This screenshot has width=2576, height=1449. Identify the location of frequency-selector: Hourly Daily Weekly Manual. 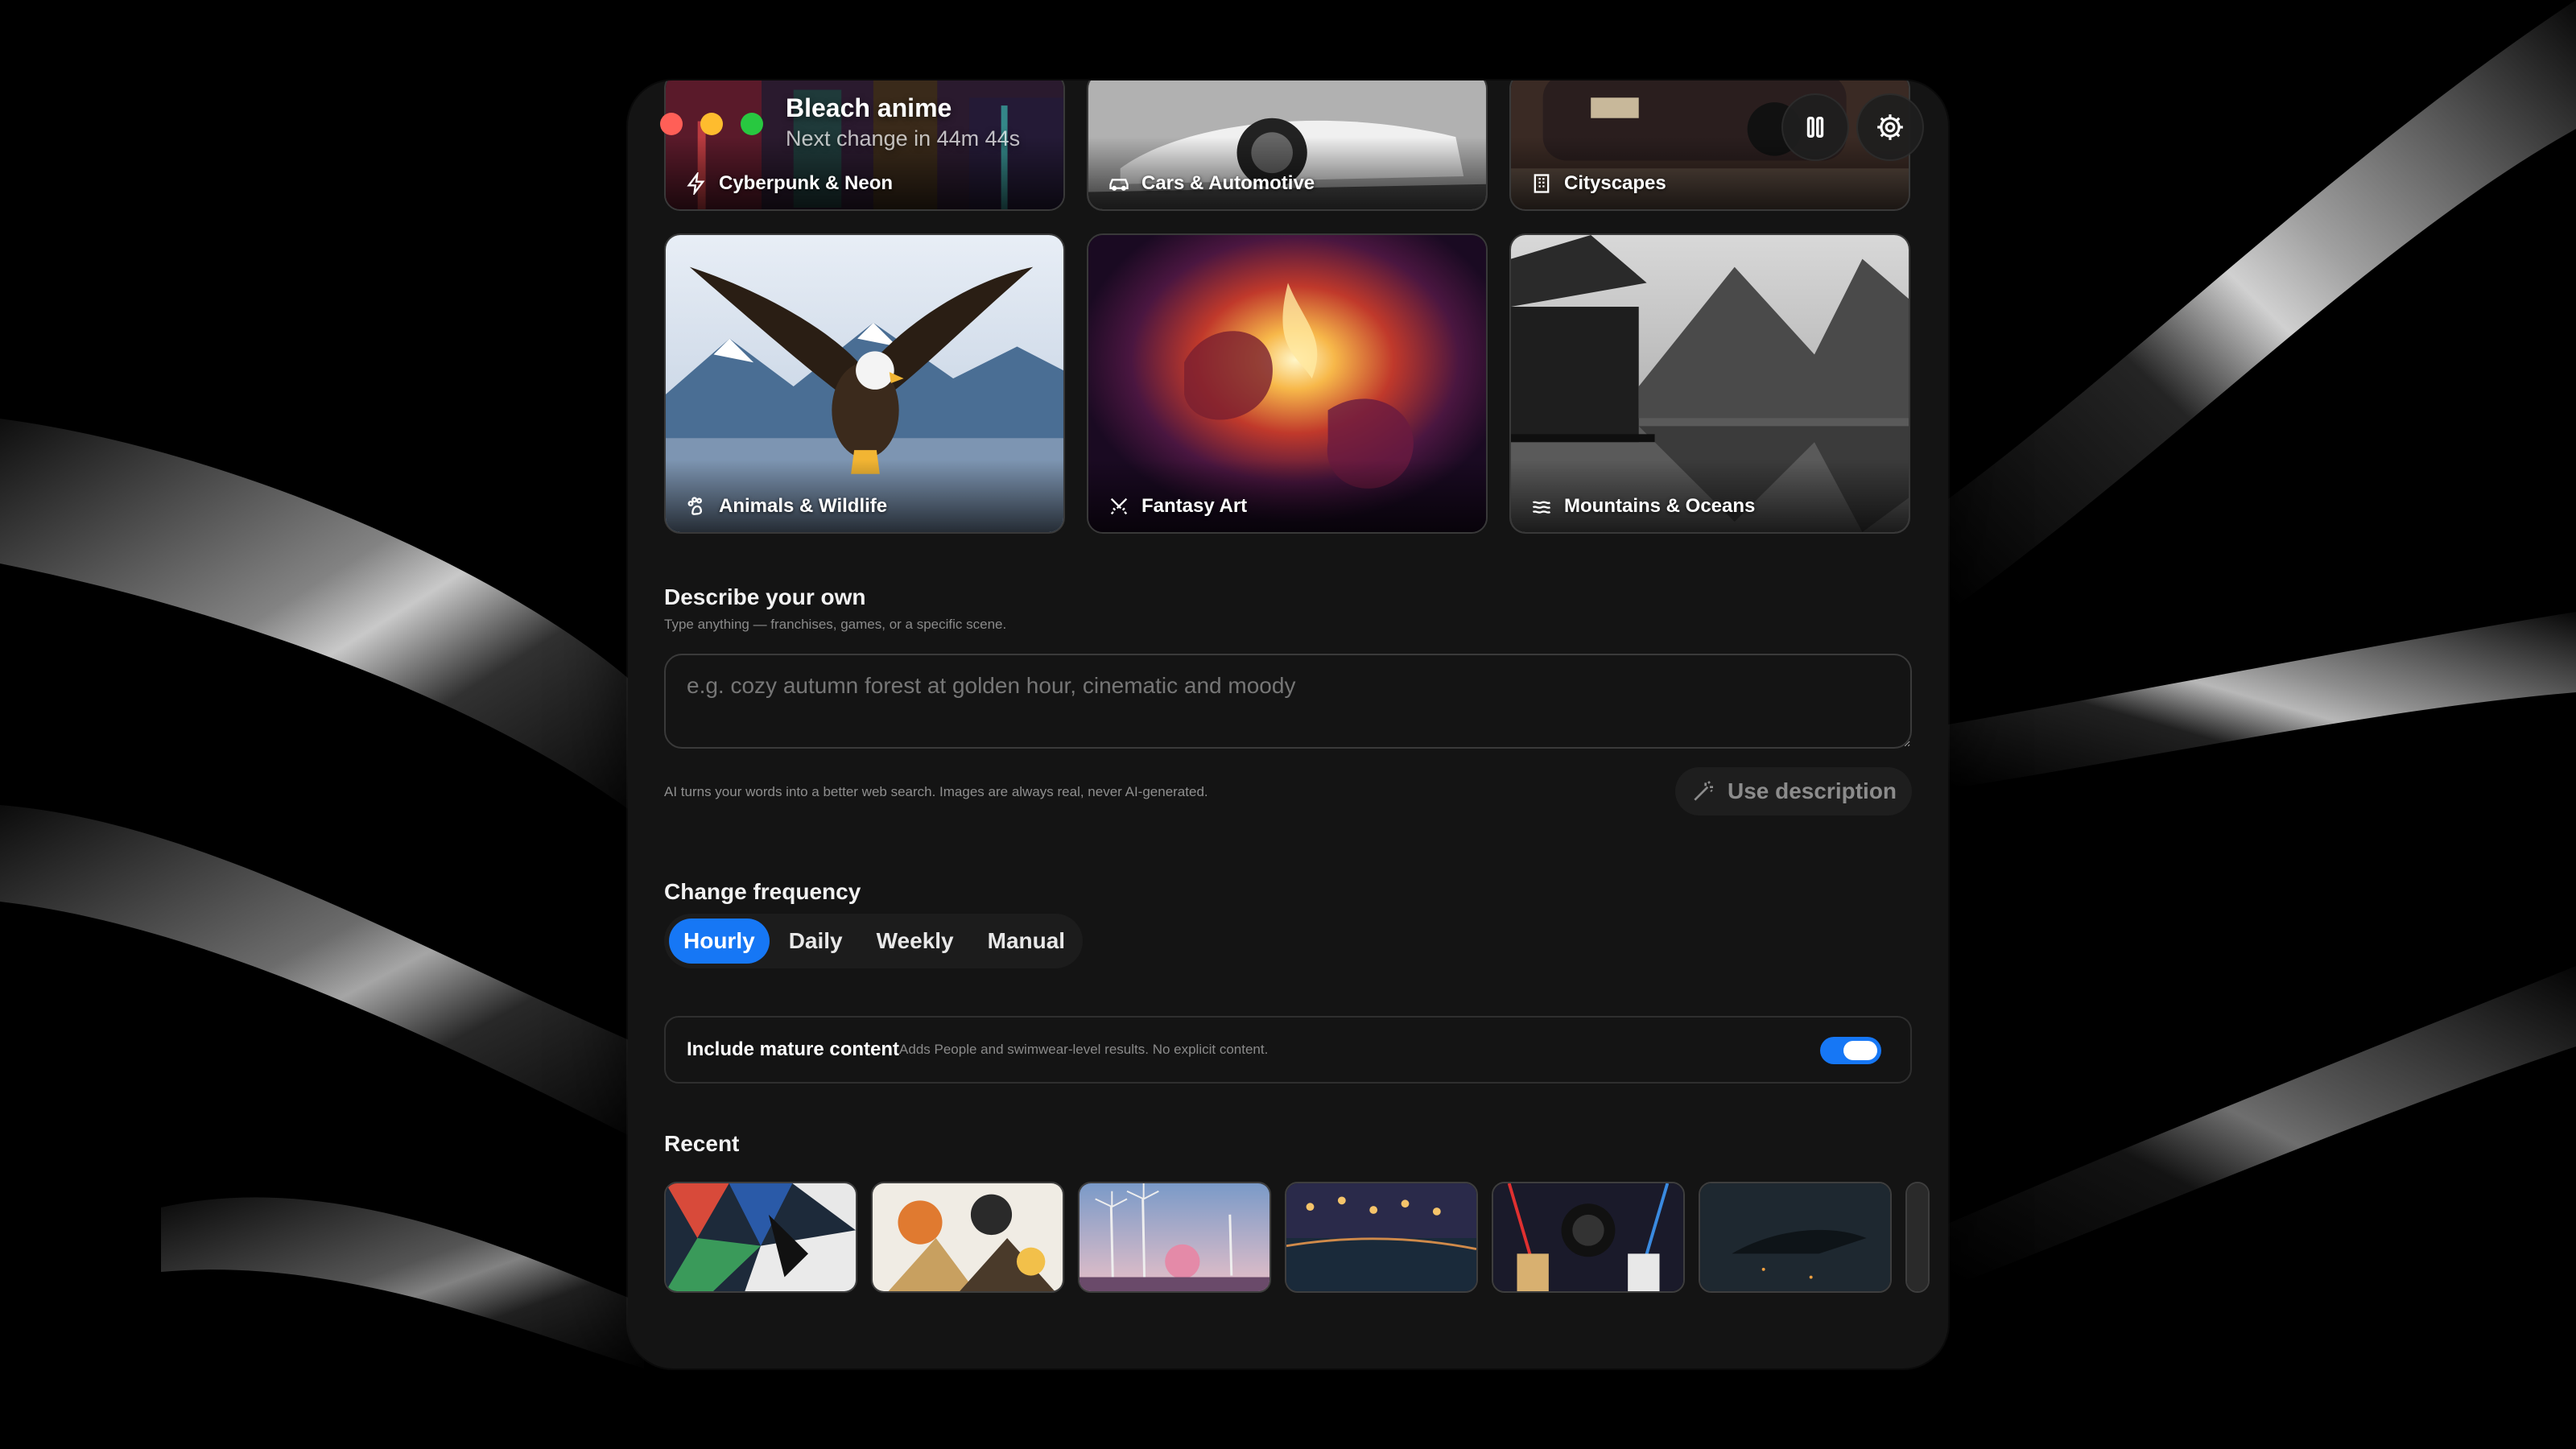
(873, 941).